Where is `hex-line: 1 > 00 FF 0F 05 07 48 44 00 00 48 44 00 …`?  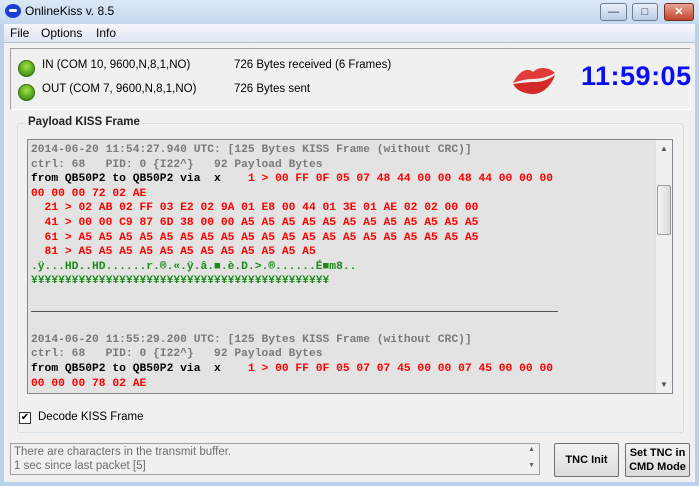
hex-line: 1 > 00 FF 0F 05 07 48 44 00 00 48 44 00 … is located at coordinates (397, 179).